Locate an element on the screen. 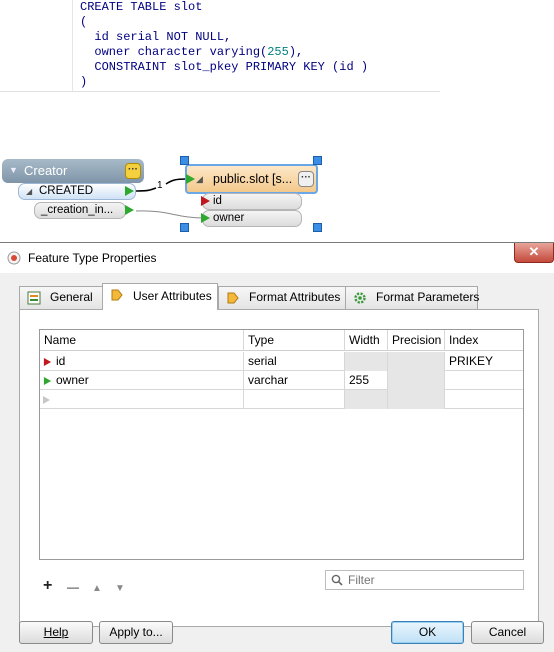  creator-properties-button: ··· is located at coordinates (133, 171).